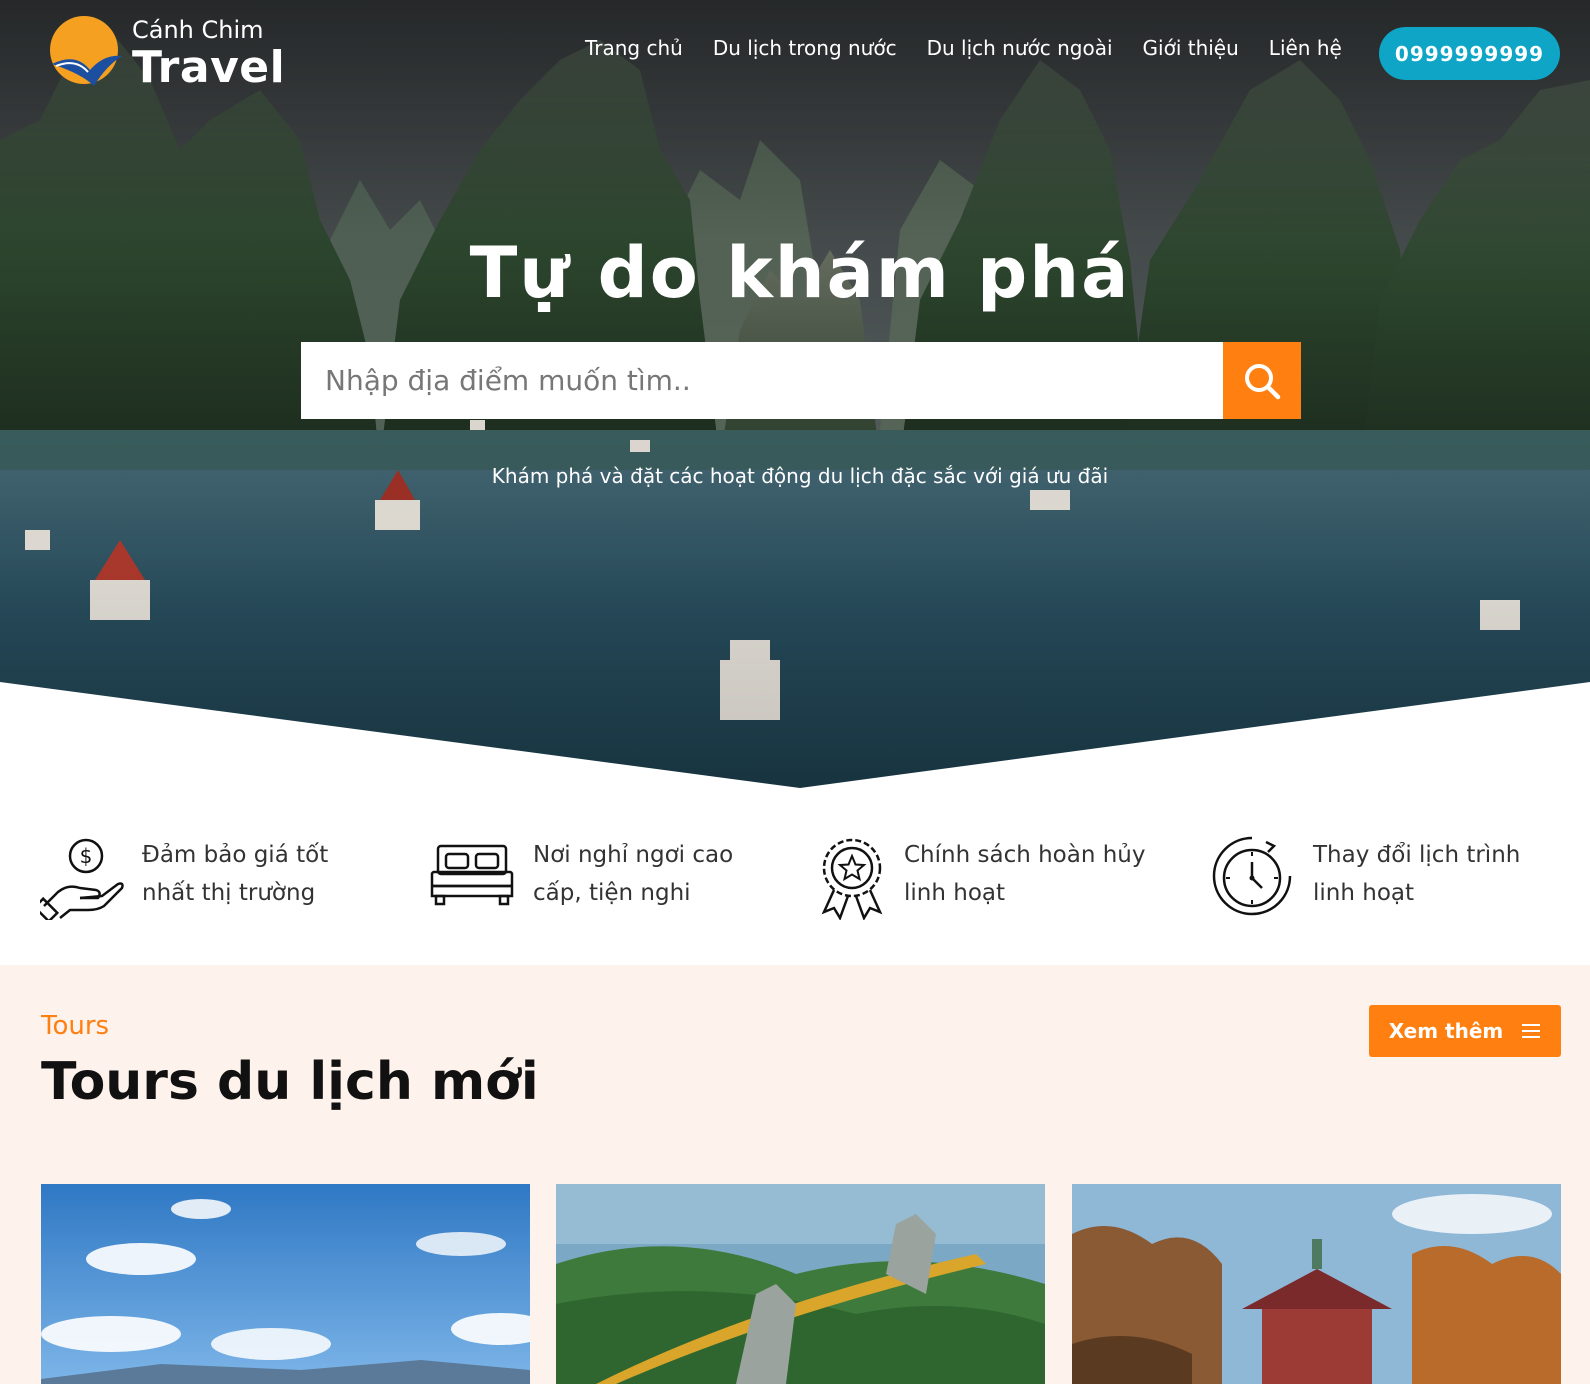 The width and height of the screenshot is (1590, 1384). Describe the element at coordinates (805, 48) in the screenshot. I see `nav-item-domestic-tours: Du lịch trong nước` at that location.